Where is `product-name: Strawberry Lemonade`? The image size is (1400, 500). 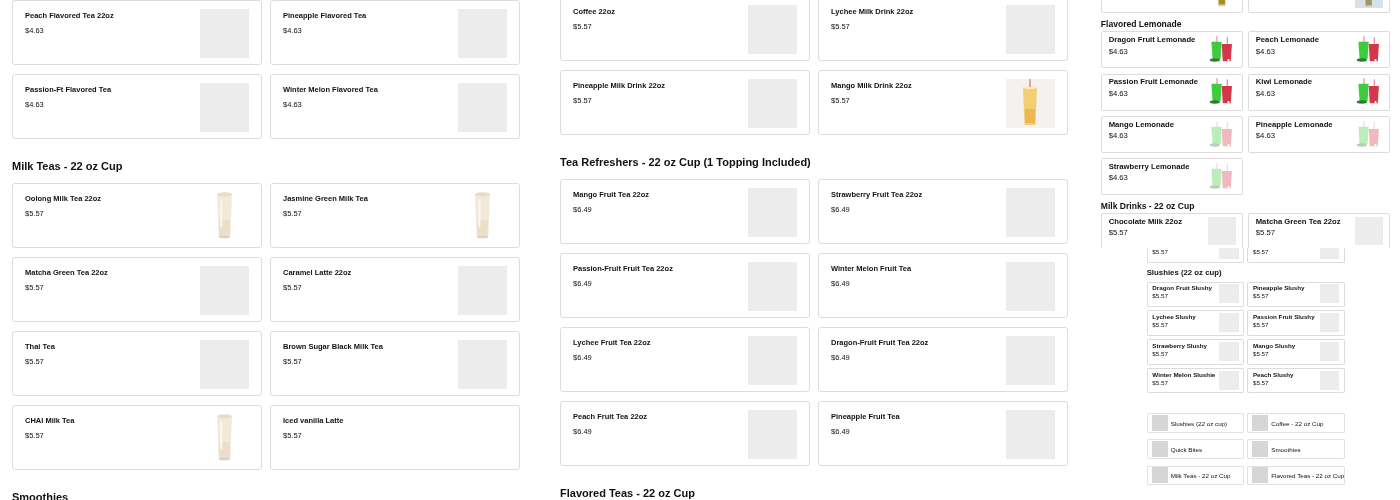
product-name: Strawberry Lemonade is located at coordinates (1149, 166).